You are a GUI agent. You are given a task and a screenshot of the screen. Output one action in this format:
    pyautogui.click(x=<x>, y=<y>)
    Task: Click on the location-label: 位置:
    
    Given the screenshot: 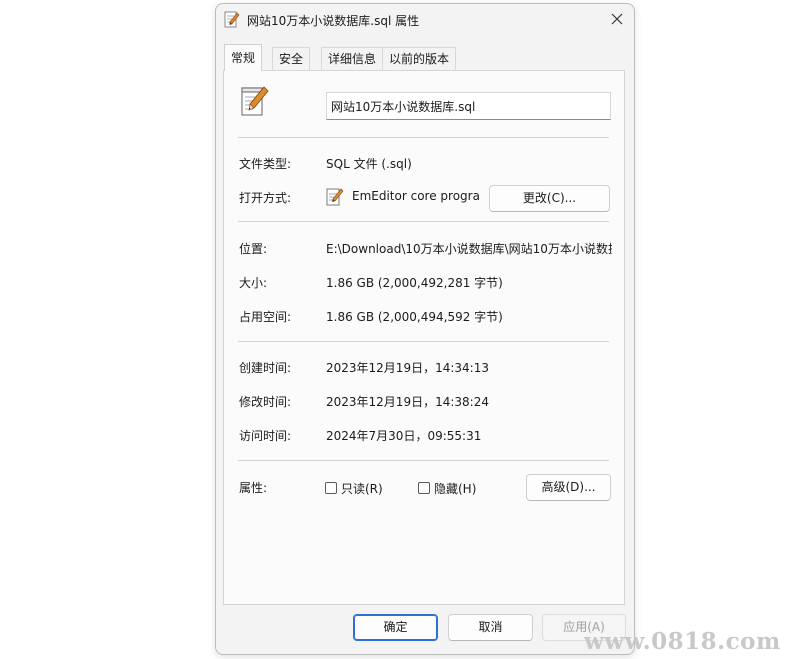 What is the action you would take?
    pyautogui.click(x=253, y=249)
    